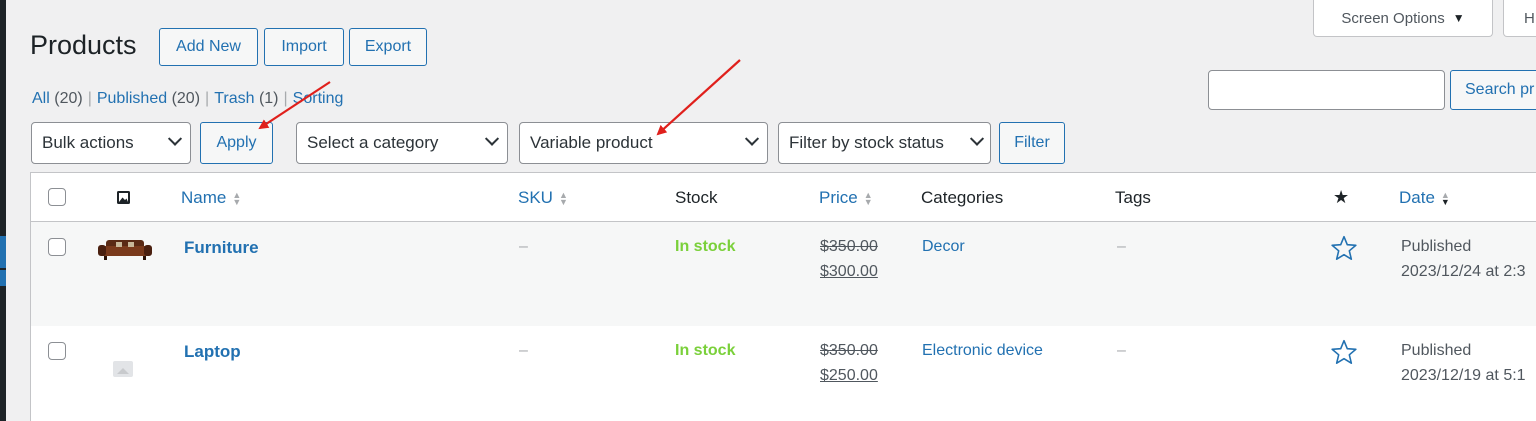 This screenshot has height=421, width=1536. I want to click on product-name-link: Furniture, so click(221, 248).